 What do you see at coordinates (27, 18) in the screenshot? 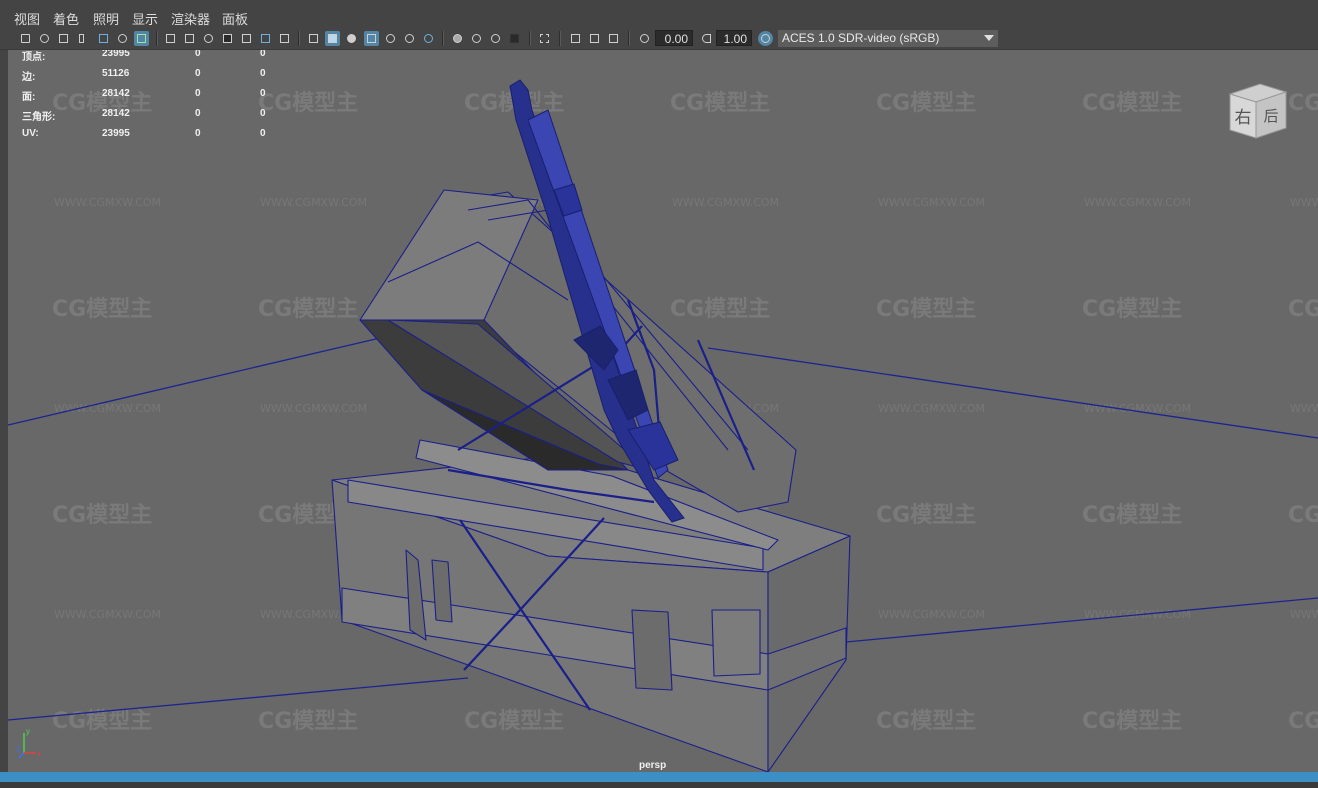
I see `menu-view: 视图` at bounding box center [27, 18].